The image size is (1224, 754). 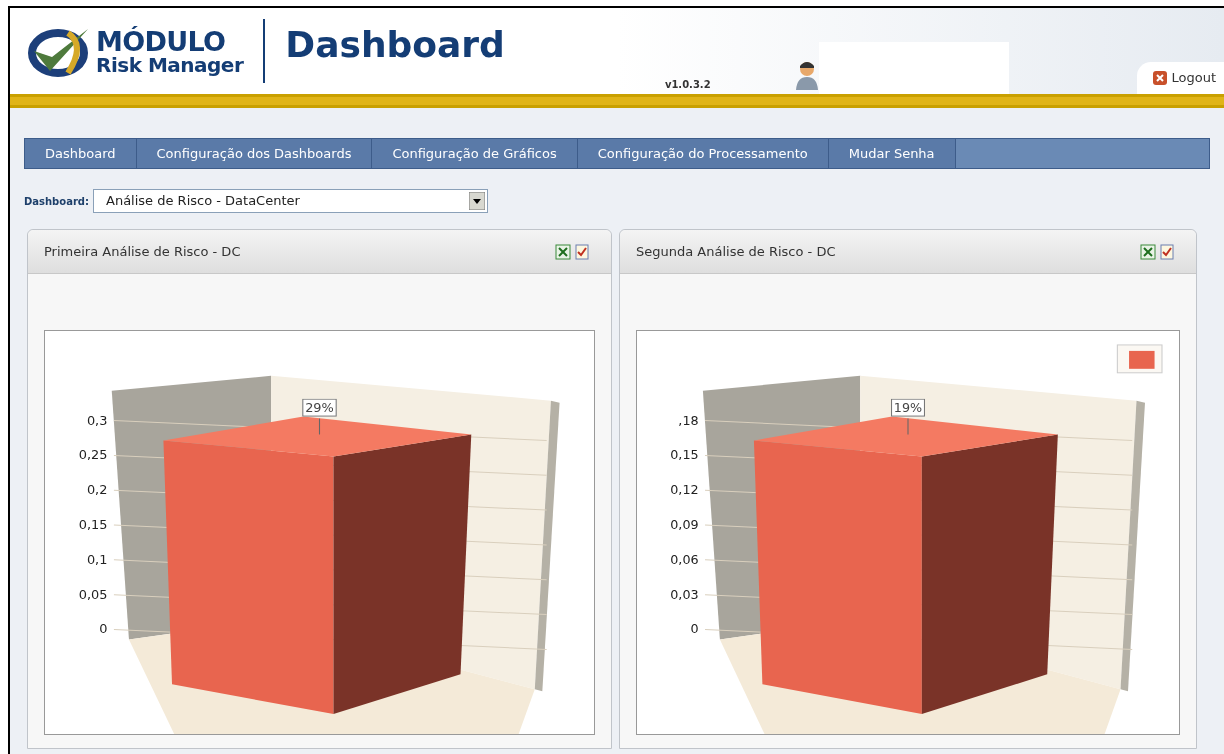 What do you see at coordinates (1160, 78) in the screenshot?
I see `close-icon` at bounding box center [1160, 78].